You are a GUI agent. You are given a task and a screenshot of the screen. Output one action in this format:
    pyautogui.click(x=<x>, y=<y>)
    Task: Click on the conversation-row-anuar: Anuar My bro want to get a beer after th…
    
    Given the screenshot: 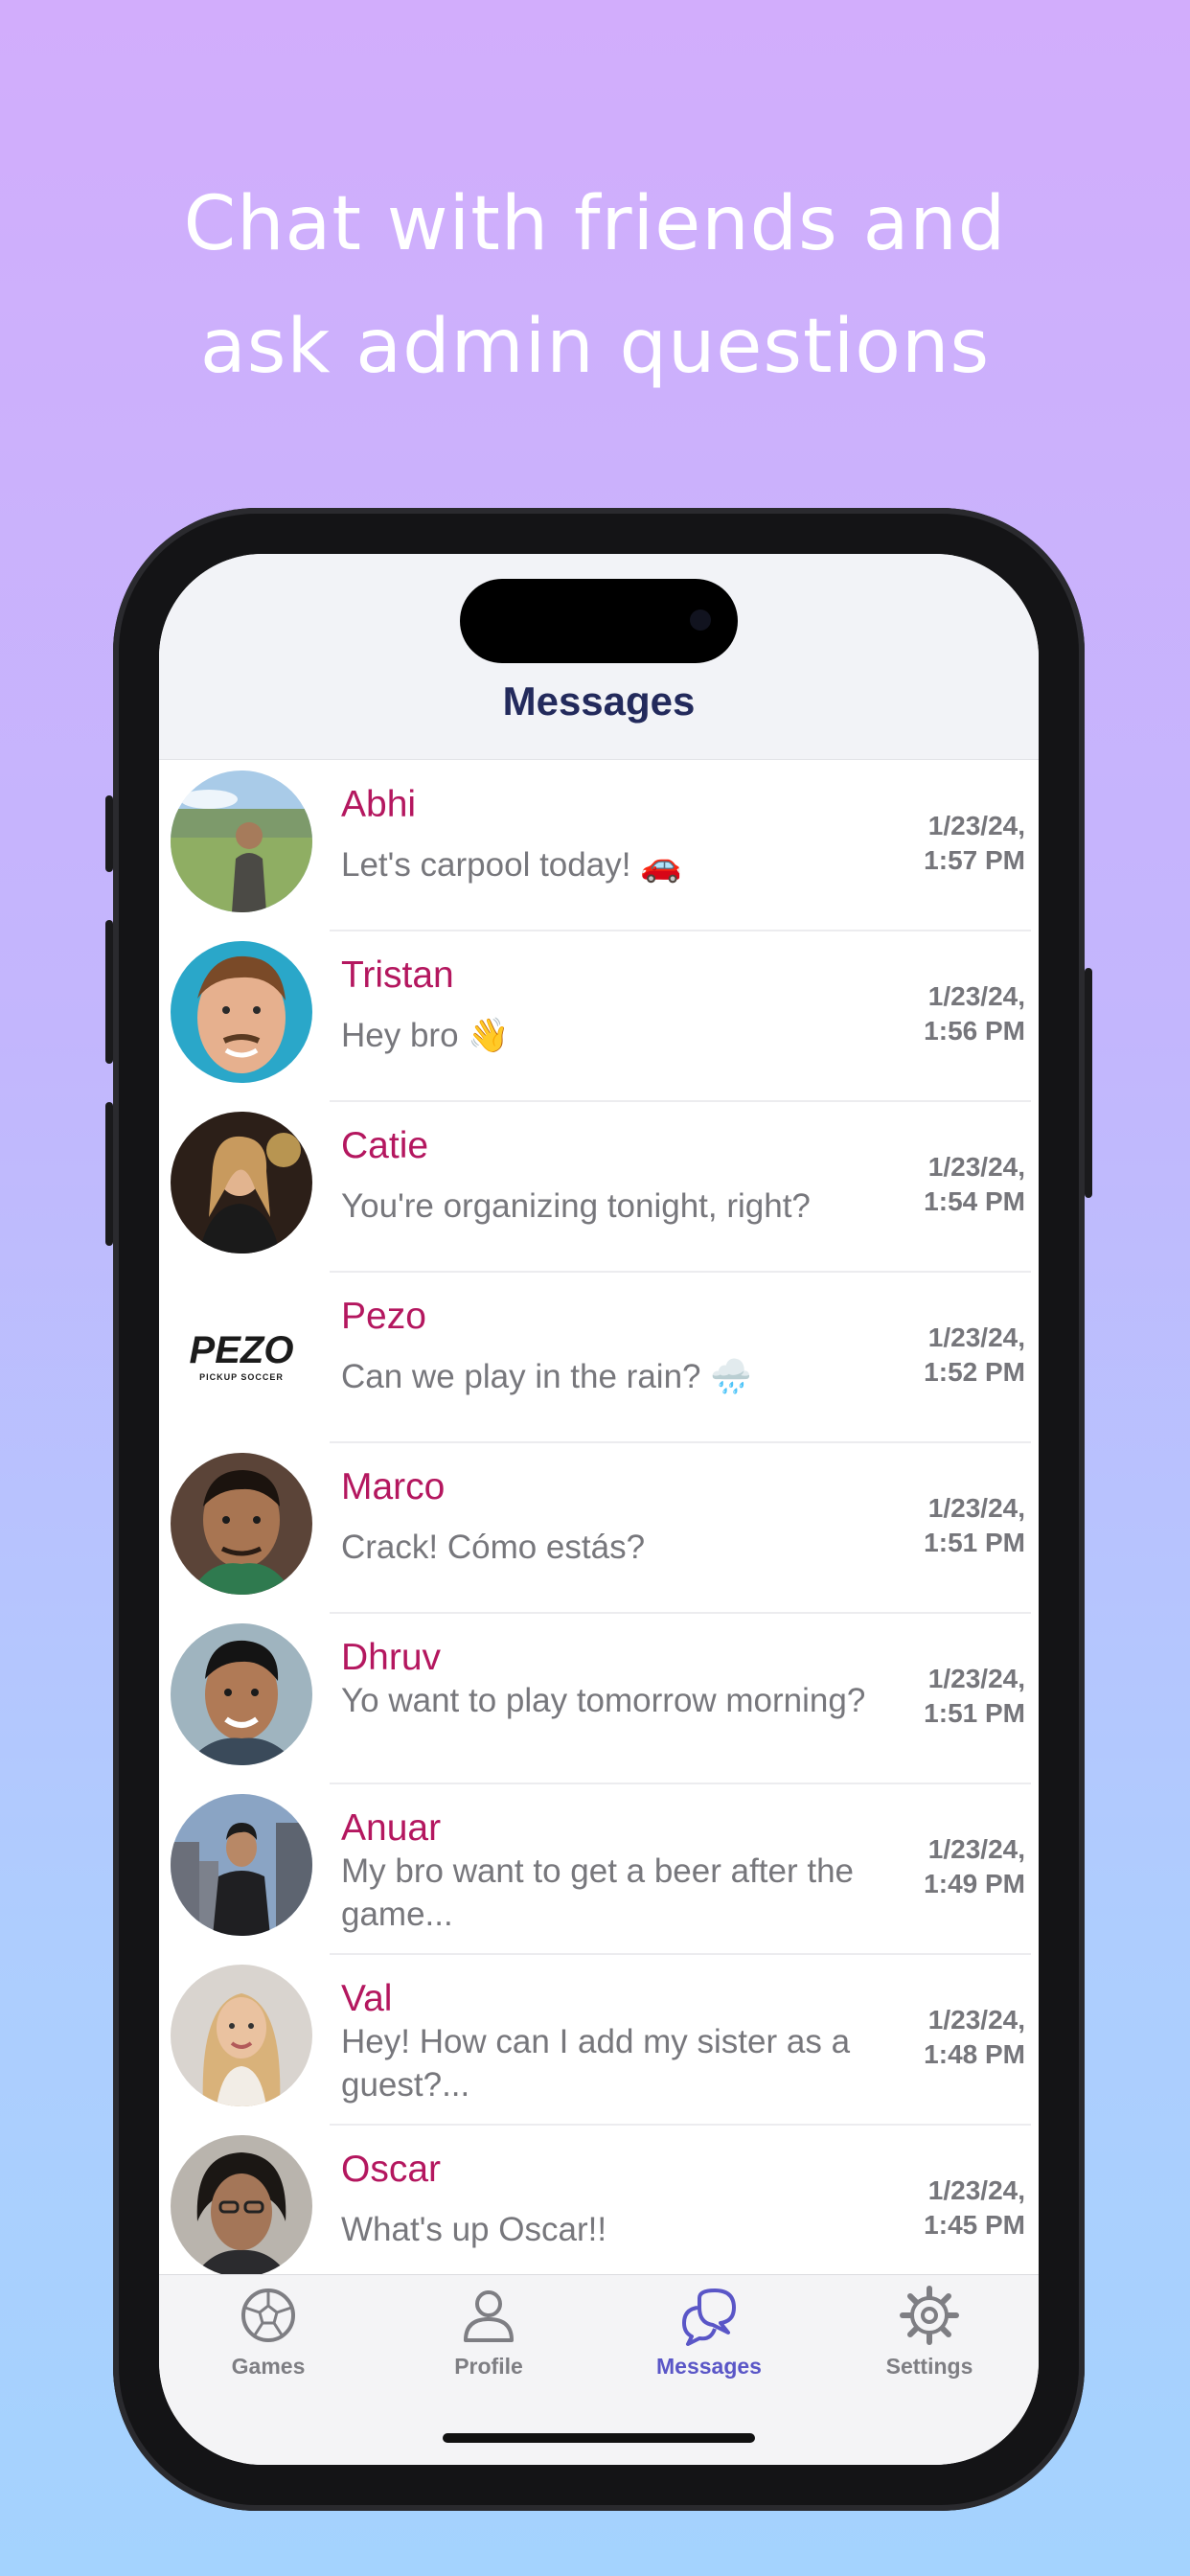 What is the action you would take?
    pyautogui.click(x=599, y=1867)
    